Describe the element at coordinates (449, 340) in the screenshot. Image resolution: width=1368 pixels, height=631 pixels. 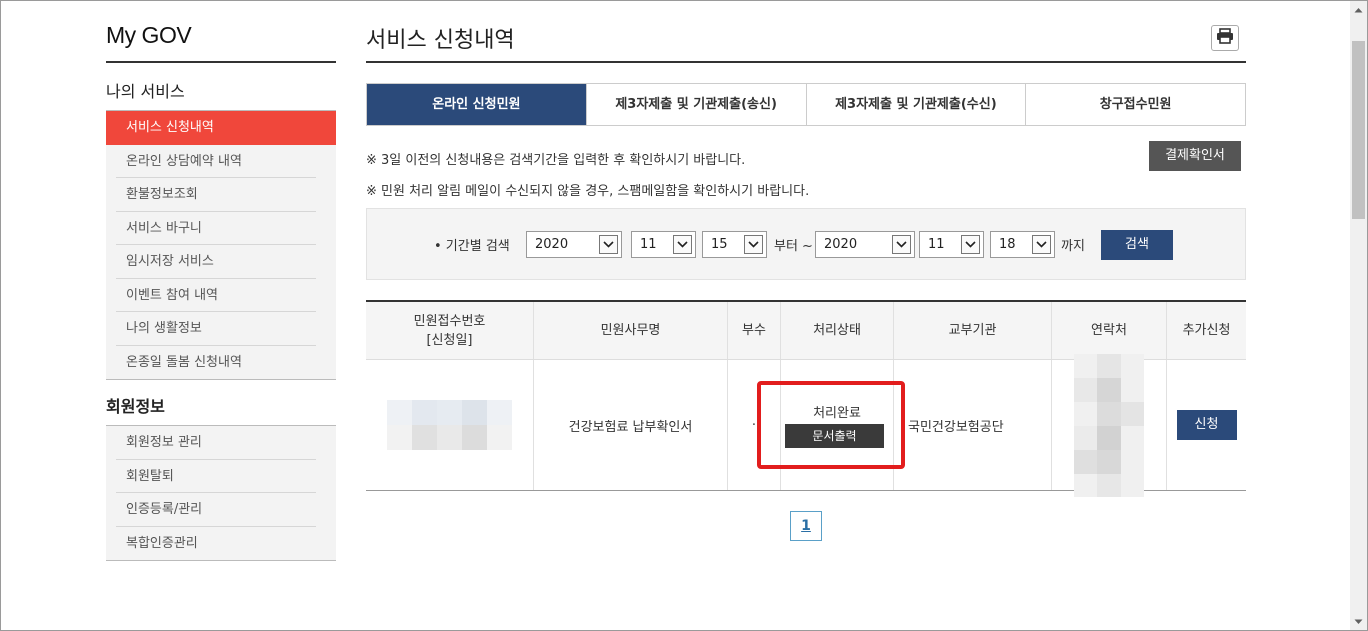
I see `col-header-apply-date-label: [신청일]` at that location.